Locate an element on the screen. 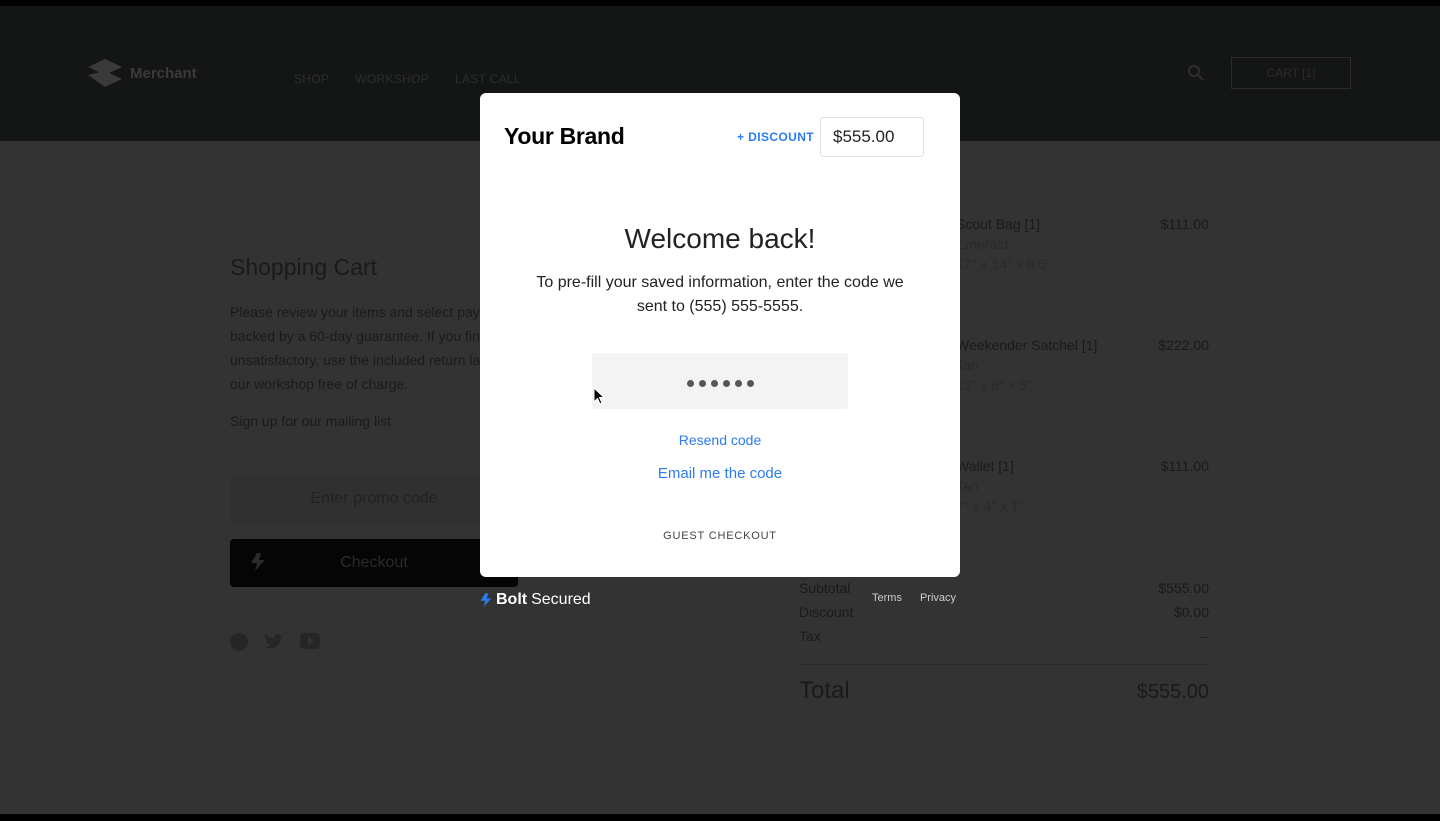  summary-divider is located at coordinates (1004, 664).